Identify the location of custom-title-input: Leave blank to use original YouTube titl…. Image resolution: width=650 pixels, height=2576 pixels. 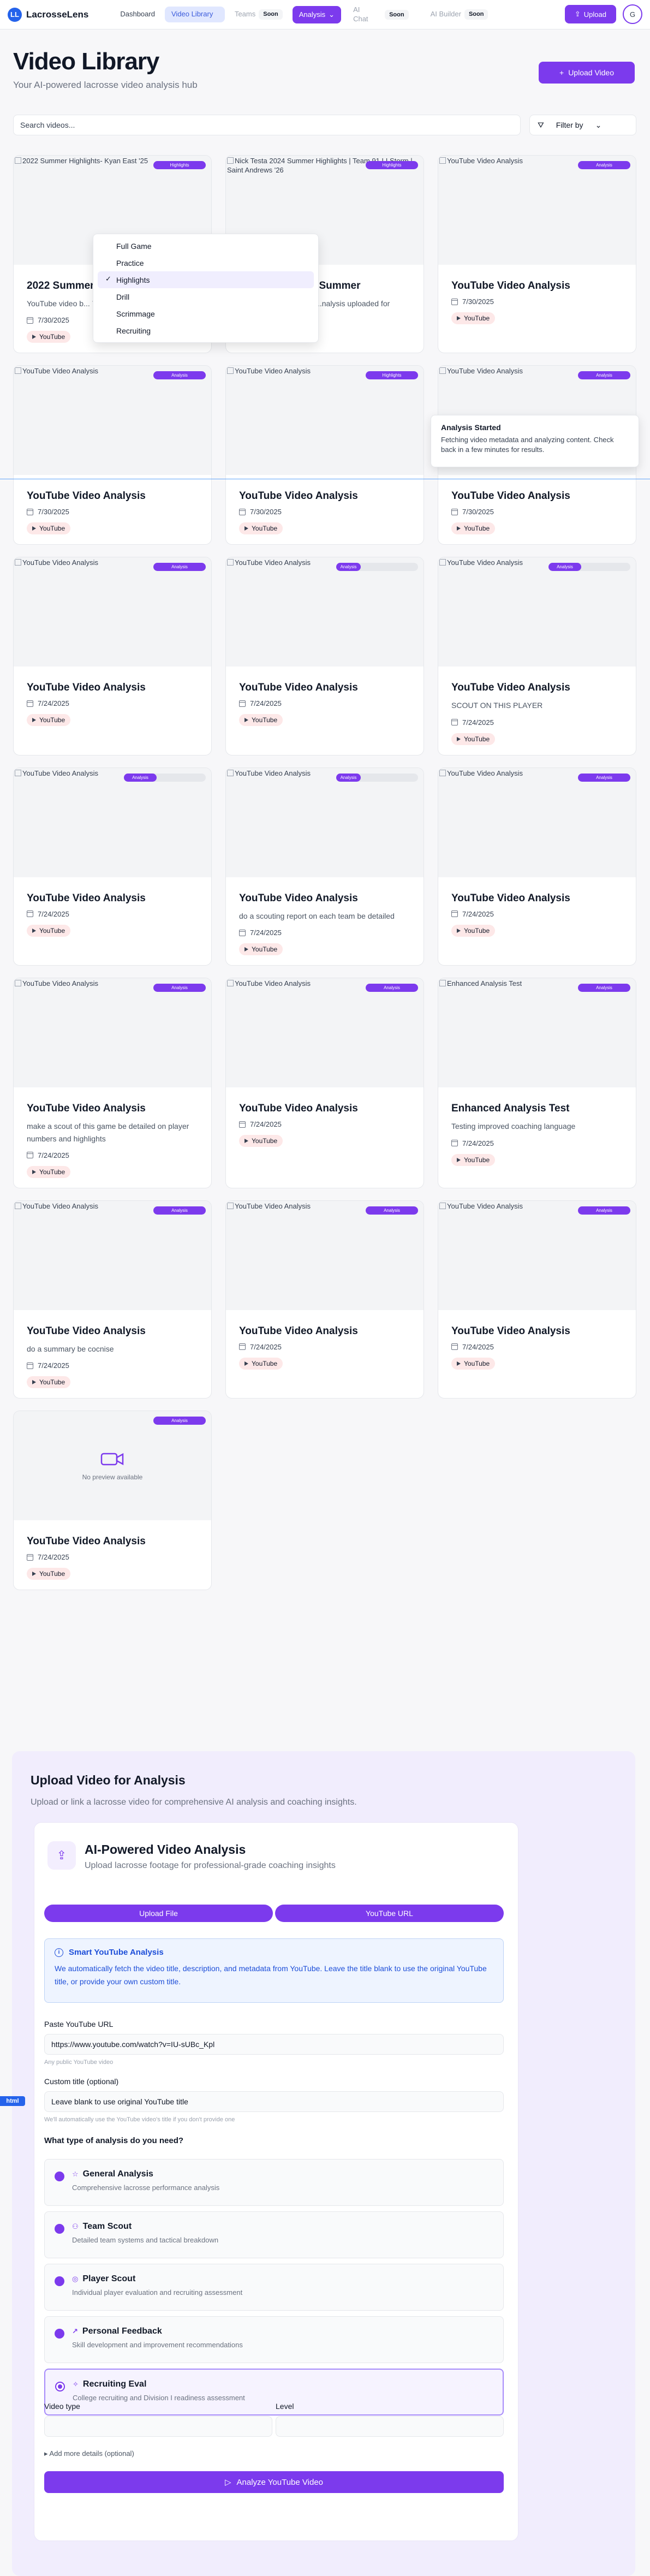
(274, 2101).